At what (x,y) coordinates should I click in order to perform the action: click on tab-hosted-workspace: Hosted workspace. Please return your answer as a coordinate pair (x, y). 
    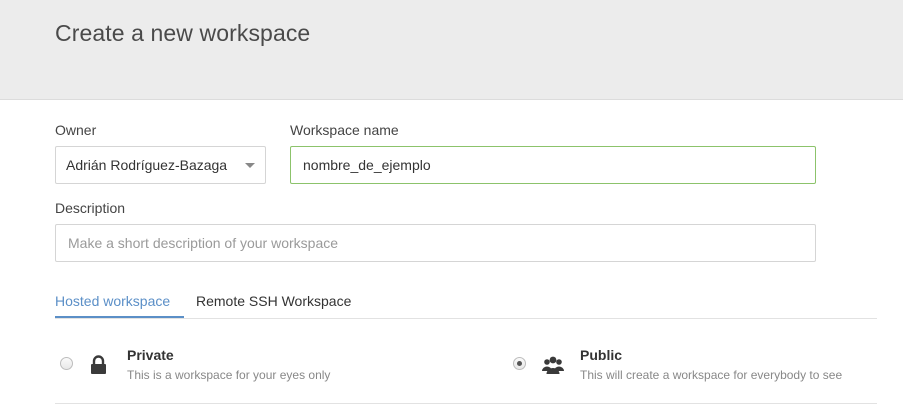
    Looking at the image, I should click on (112, 301).